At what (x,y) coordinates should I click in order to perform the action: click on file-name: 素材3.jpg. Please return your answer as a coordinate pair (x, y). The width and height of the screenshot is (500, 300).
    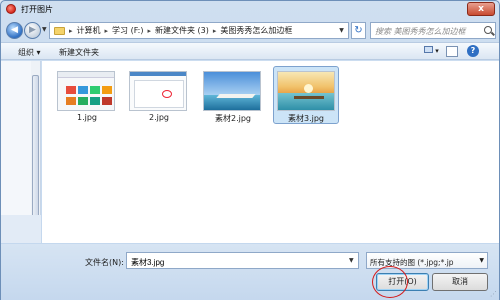
    Looking at the image, I should click on (305, 118).